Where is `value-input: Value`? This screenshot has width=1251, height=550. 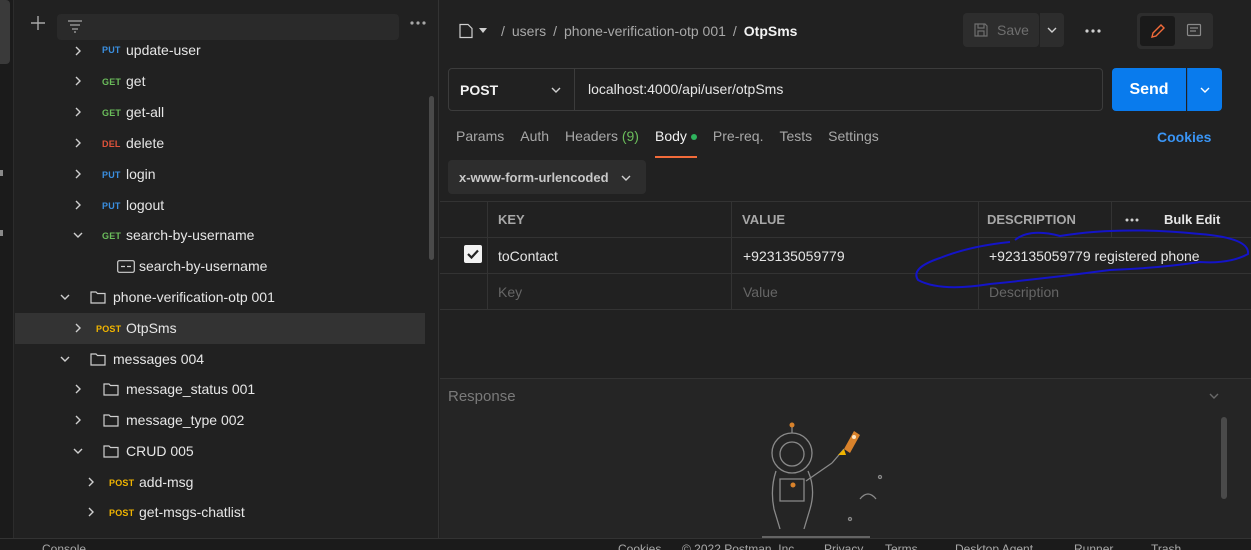
value-input: Value is located at coordinates (760, 291).